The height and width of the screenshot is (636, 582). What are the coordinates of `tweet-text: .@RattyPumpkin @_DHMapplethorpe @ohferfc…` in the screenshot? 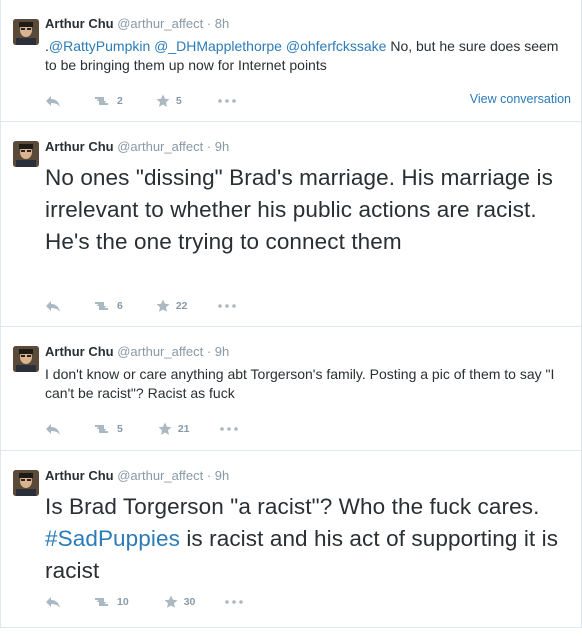 It's located at (309, 56).